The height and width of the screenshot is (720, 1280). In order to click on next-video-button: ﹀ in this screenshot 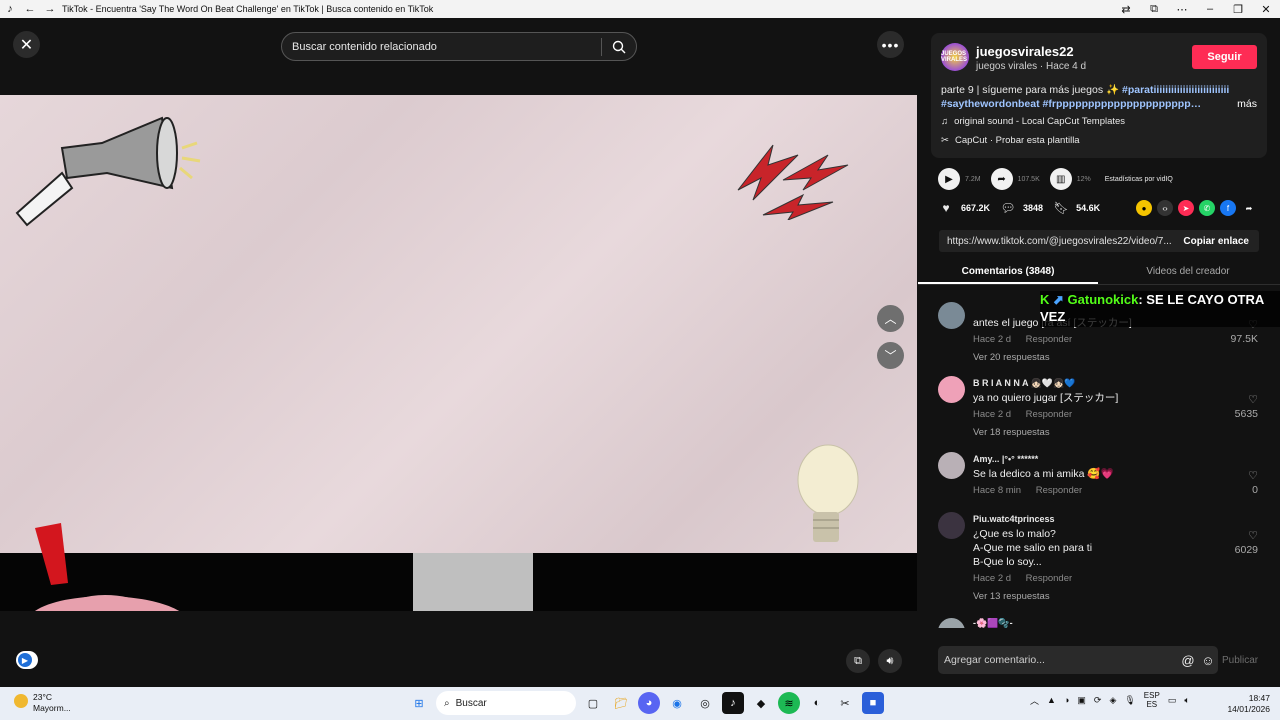, I will do `click(890, 355)`.